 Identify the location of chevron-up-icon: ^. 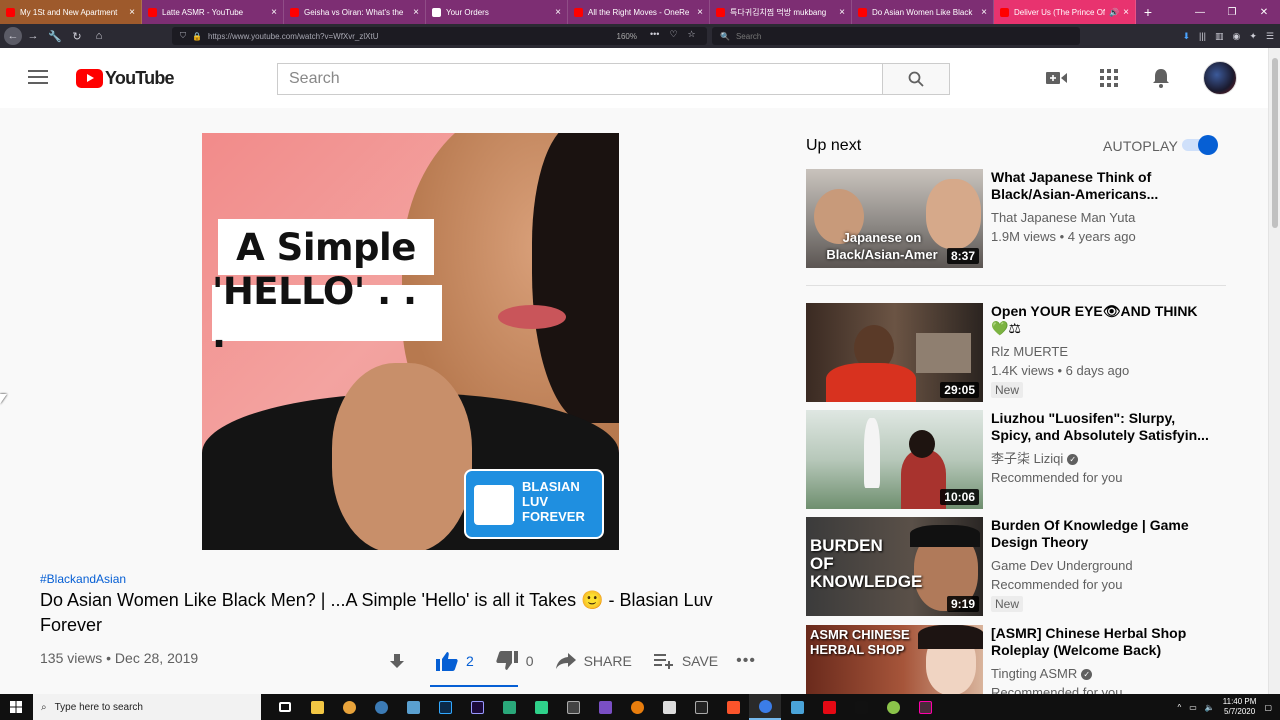
(1179, 707).